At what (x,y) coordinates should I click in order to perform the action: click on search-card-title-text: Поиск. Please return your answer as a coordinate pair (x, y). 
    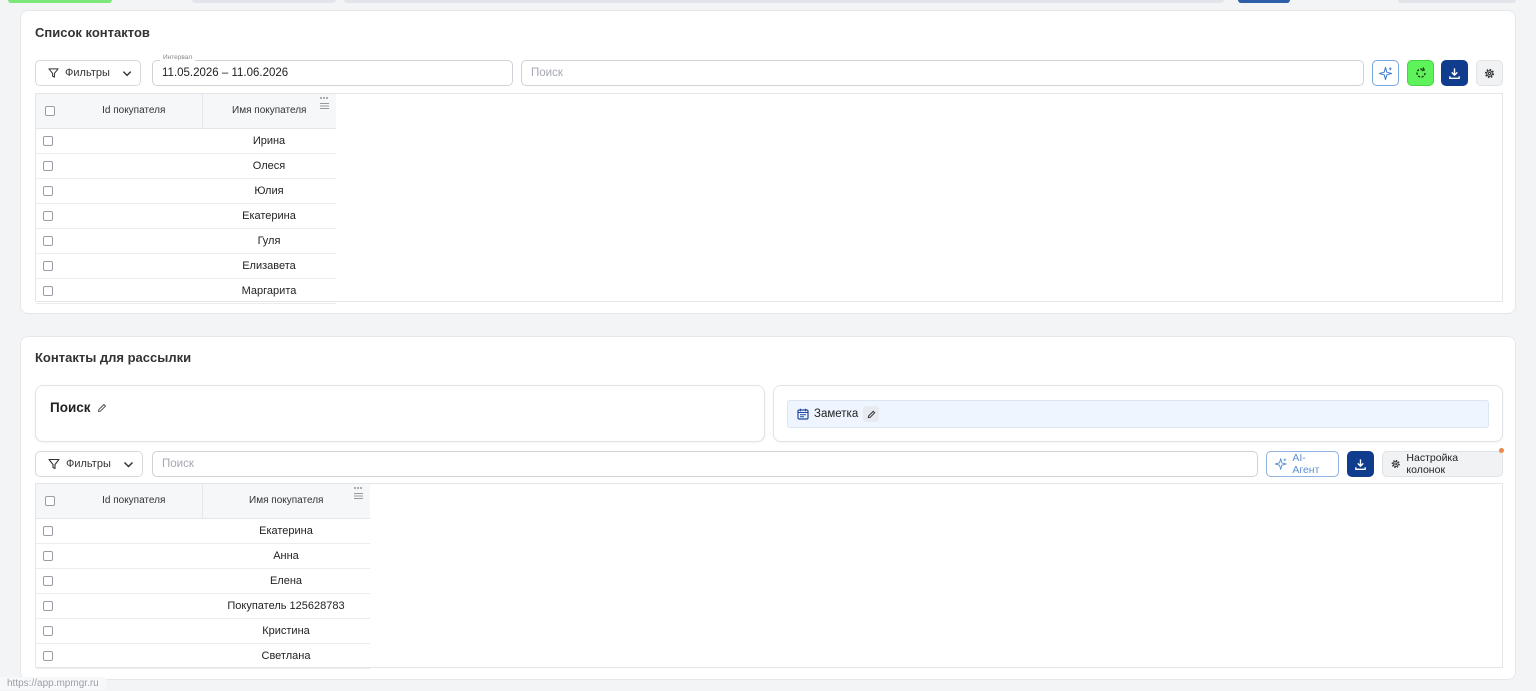
    Looking at the image, I should click on (70, 407).